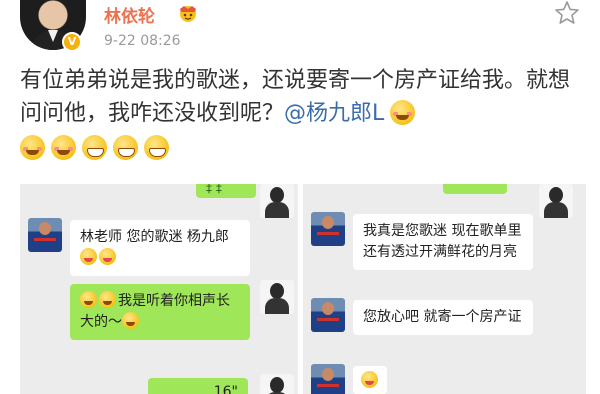 The height and width of the screenshot is (394, 600). What do you see at coordinates (198, 386) in the screenshot?
I see `voice-message-bubble: 16"` at bounding box center [198, 386].